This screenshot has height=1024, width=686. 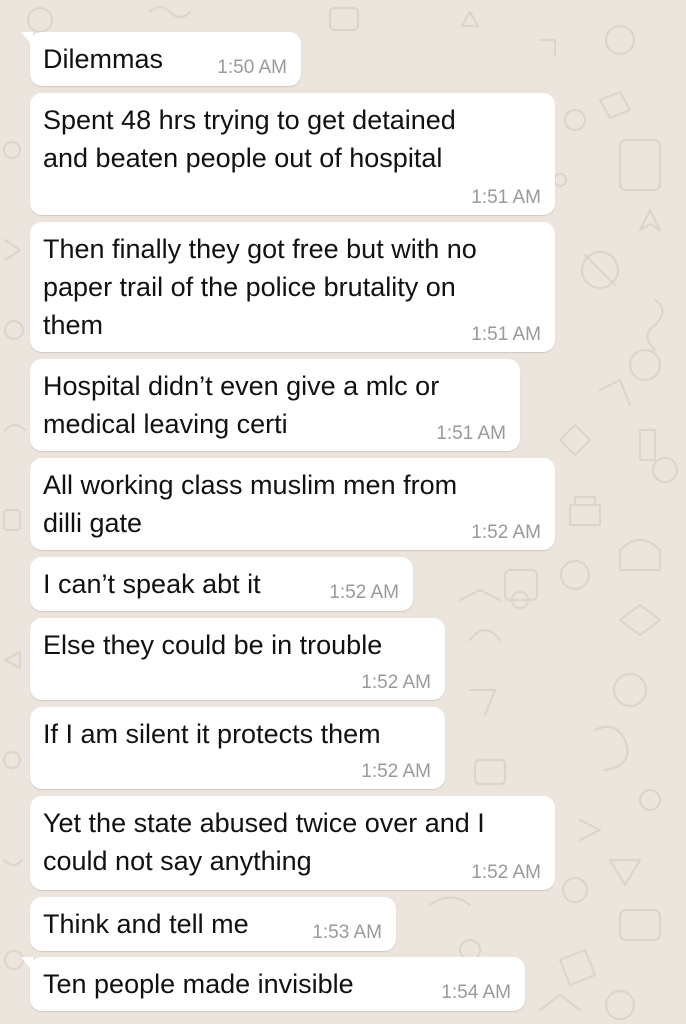 I want to click on message-bubble: Ten people made invisible 1:54 AM, so click(x=273, y=984).